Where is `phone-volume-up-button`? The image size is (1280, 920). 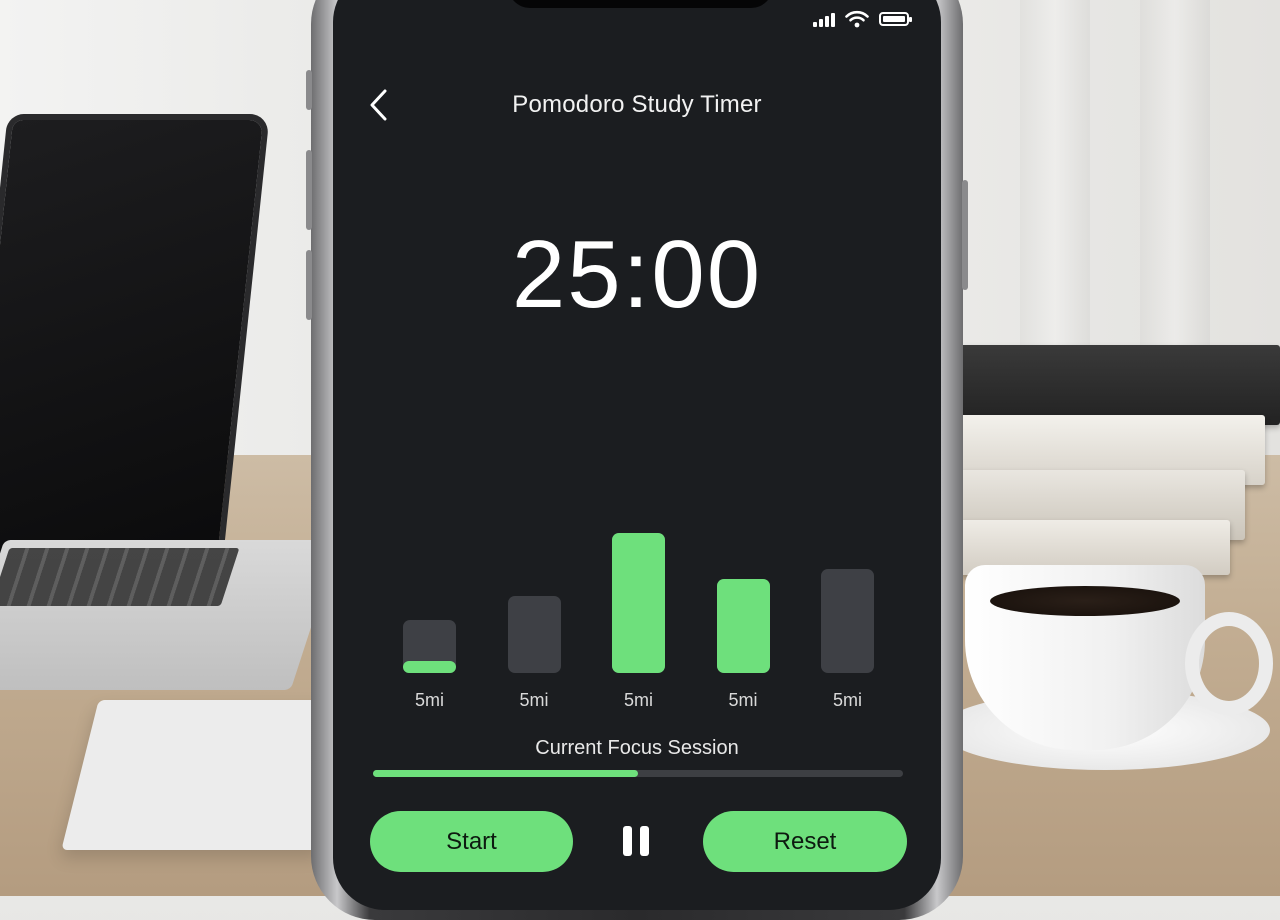 phone-volume-up-button is located at coordinates (309, 190).